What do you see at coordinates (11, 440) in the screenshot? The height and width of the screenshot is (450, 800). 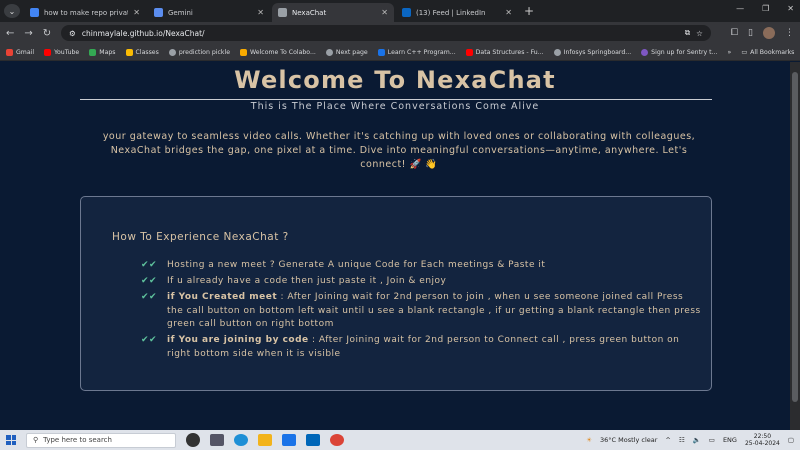 I see `windows-start-icon` at bounding box center [11, 440].